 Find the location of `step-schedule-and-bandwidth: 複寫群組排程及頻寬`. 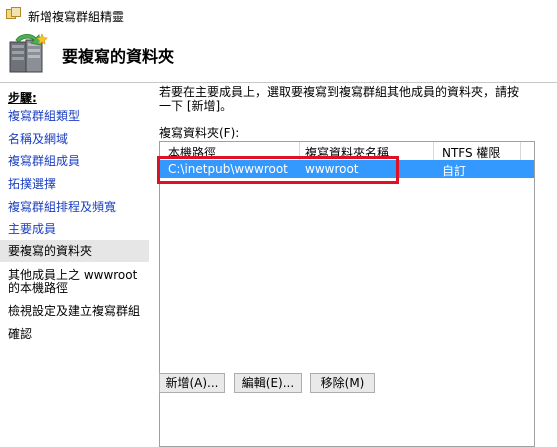

step-schedule-and-bandwidth: 複寫群組排程及頻寬 is located at coordinates (78, 207).